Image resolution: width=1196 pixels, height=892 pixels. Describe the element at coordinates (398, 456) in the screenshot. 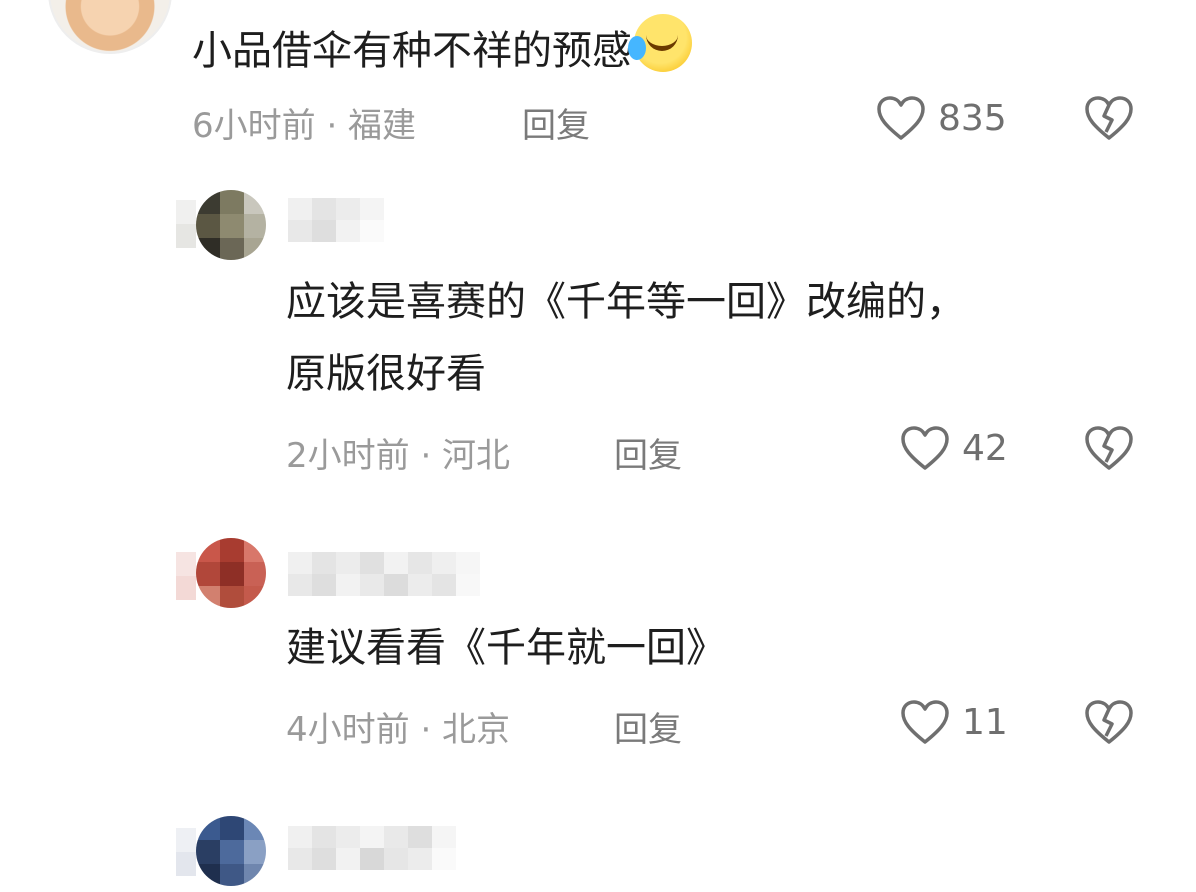

I see `comment-meta: 2小时前 · 河北` at that location.